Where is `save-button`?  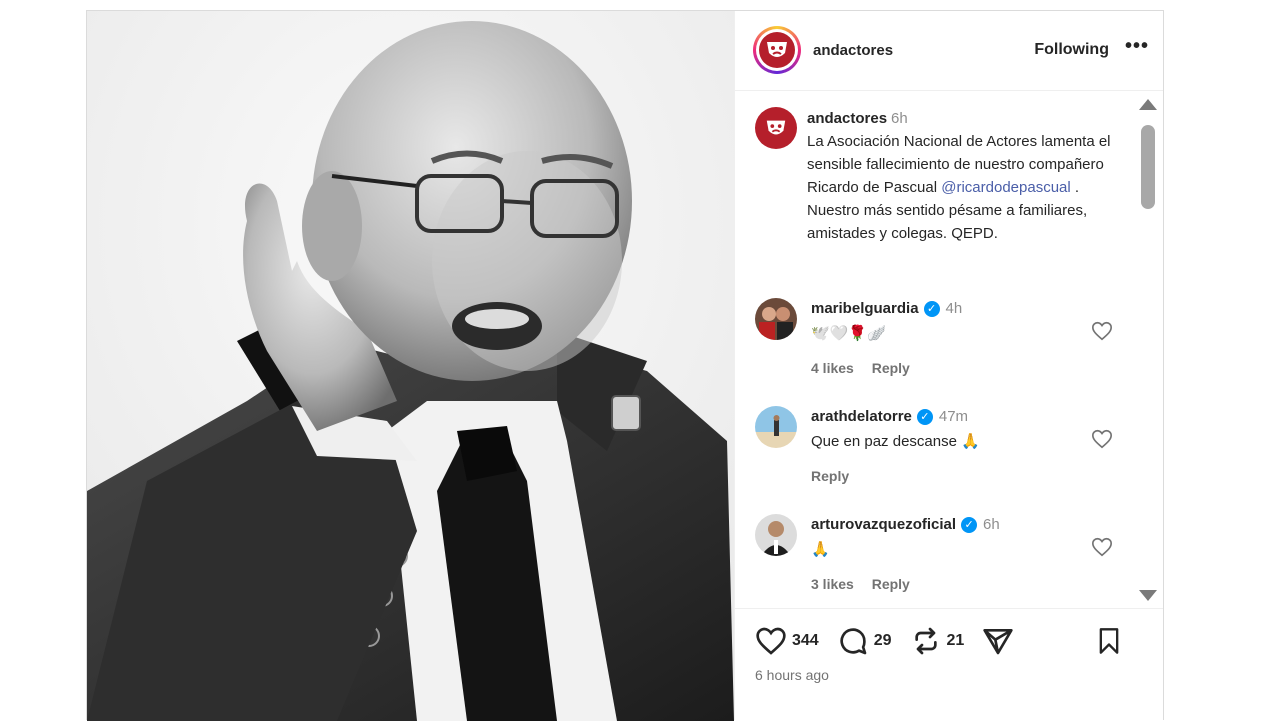
save-button is located at coordinates (1109, 641).